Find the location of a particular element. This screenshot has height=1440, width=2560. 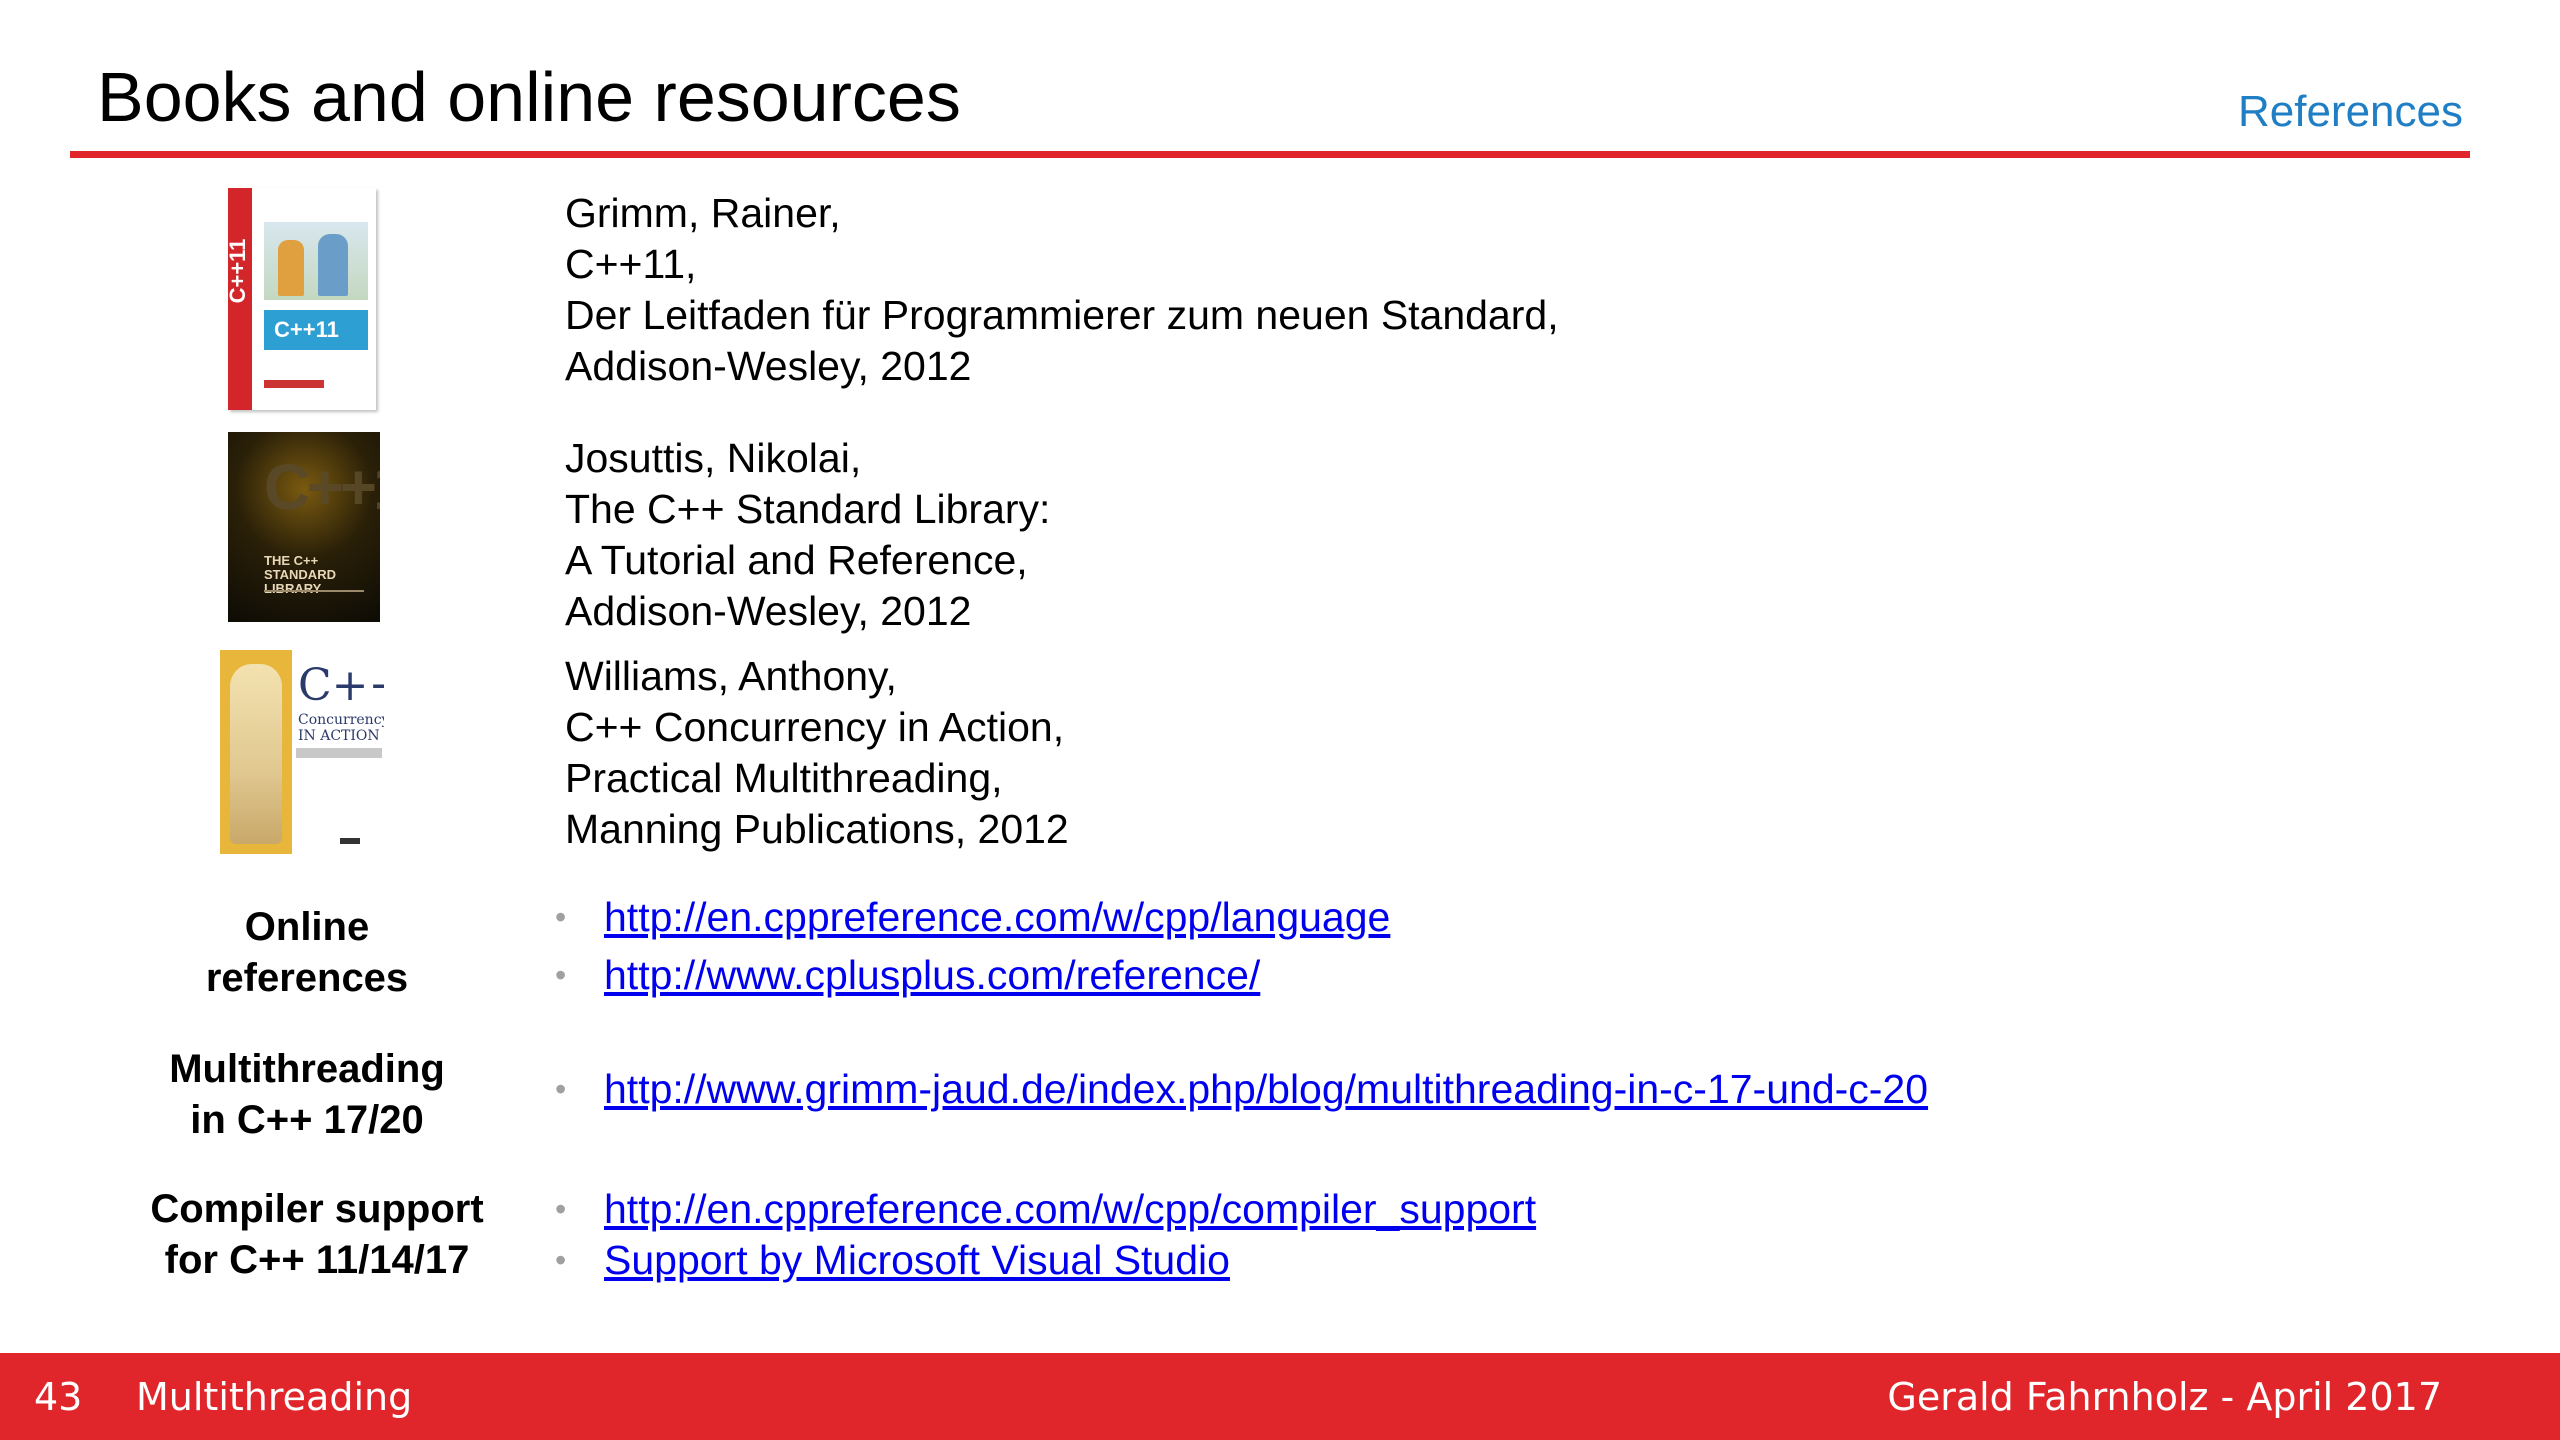

link-microsoft-visual-studio: Support by Microsoft Visual Studio is located at coordinates (917, 1260).